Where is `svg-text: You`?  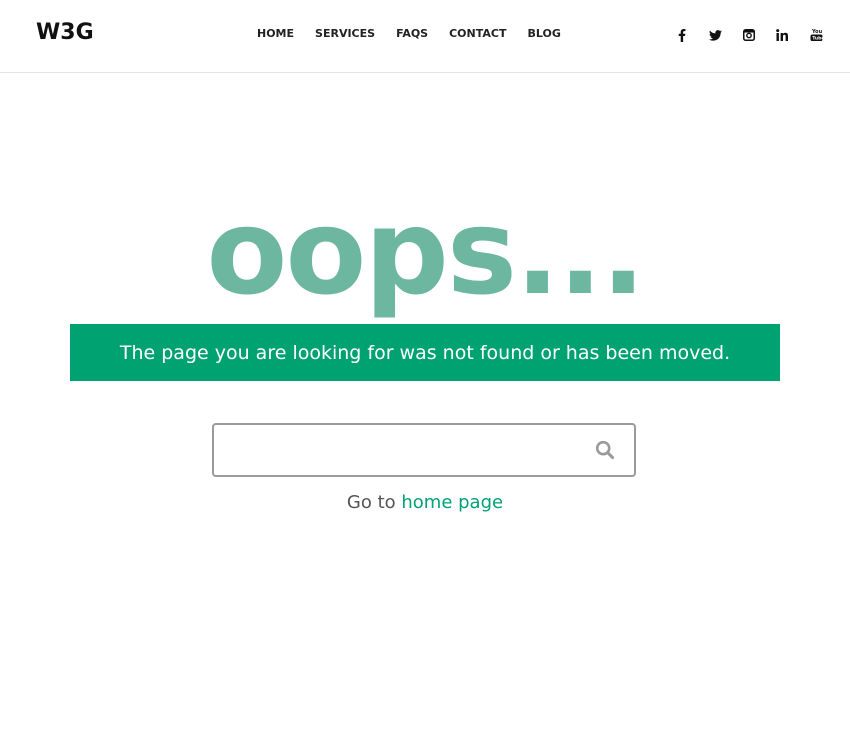 svg-text: You is located at coordinates (817, 32).